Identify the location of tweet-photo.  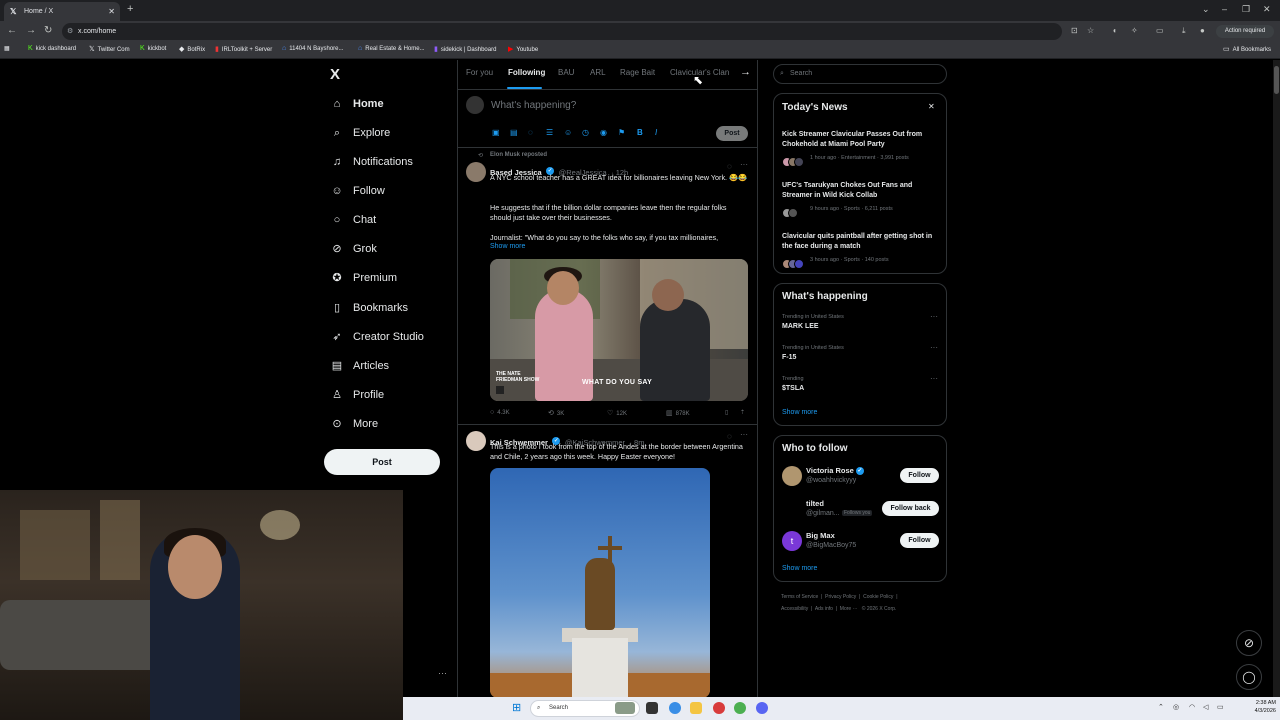
(600, 583).